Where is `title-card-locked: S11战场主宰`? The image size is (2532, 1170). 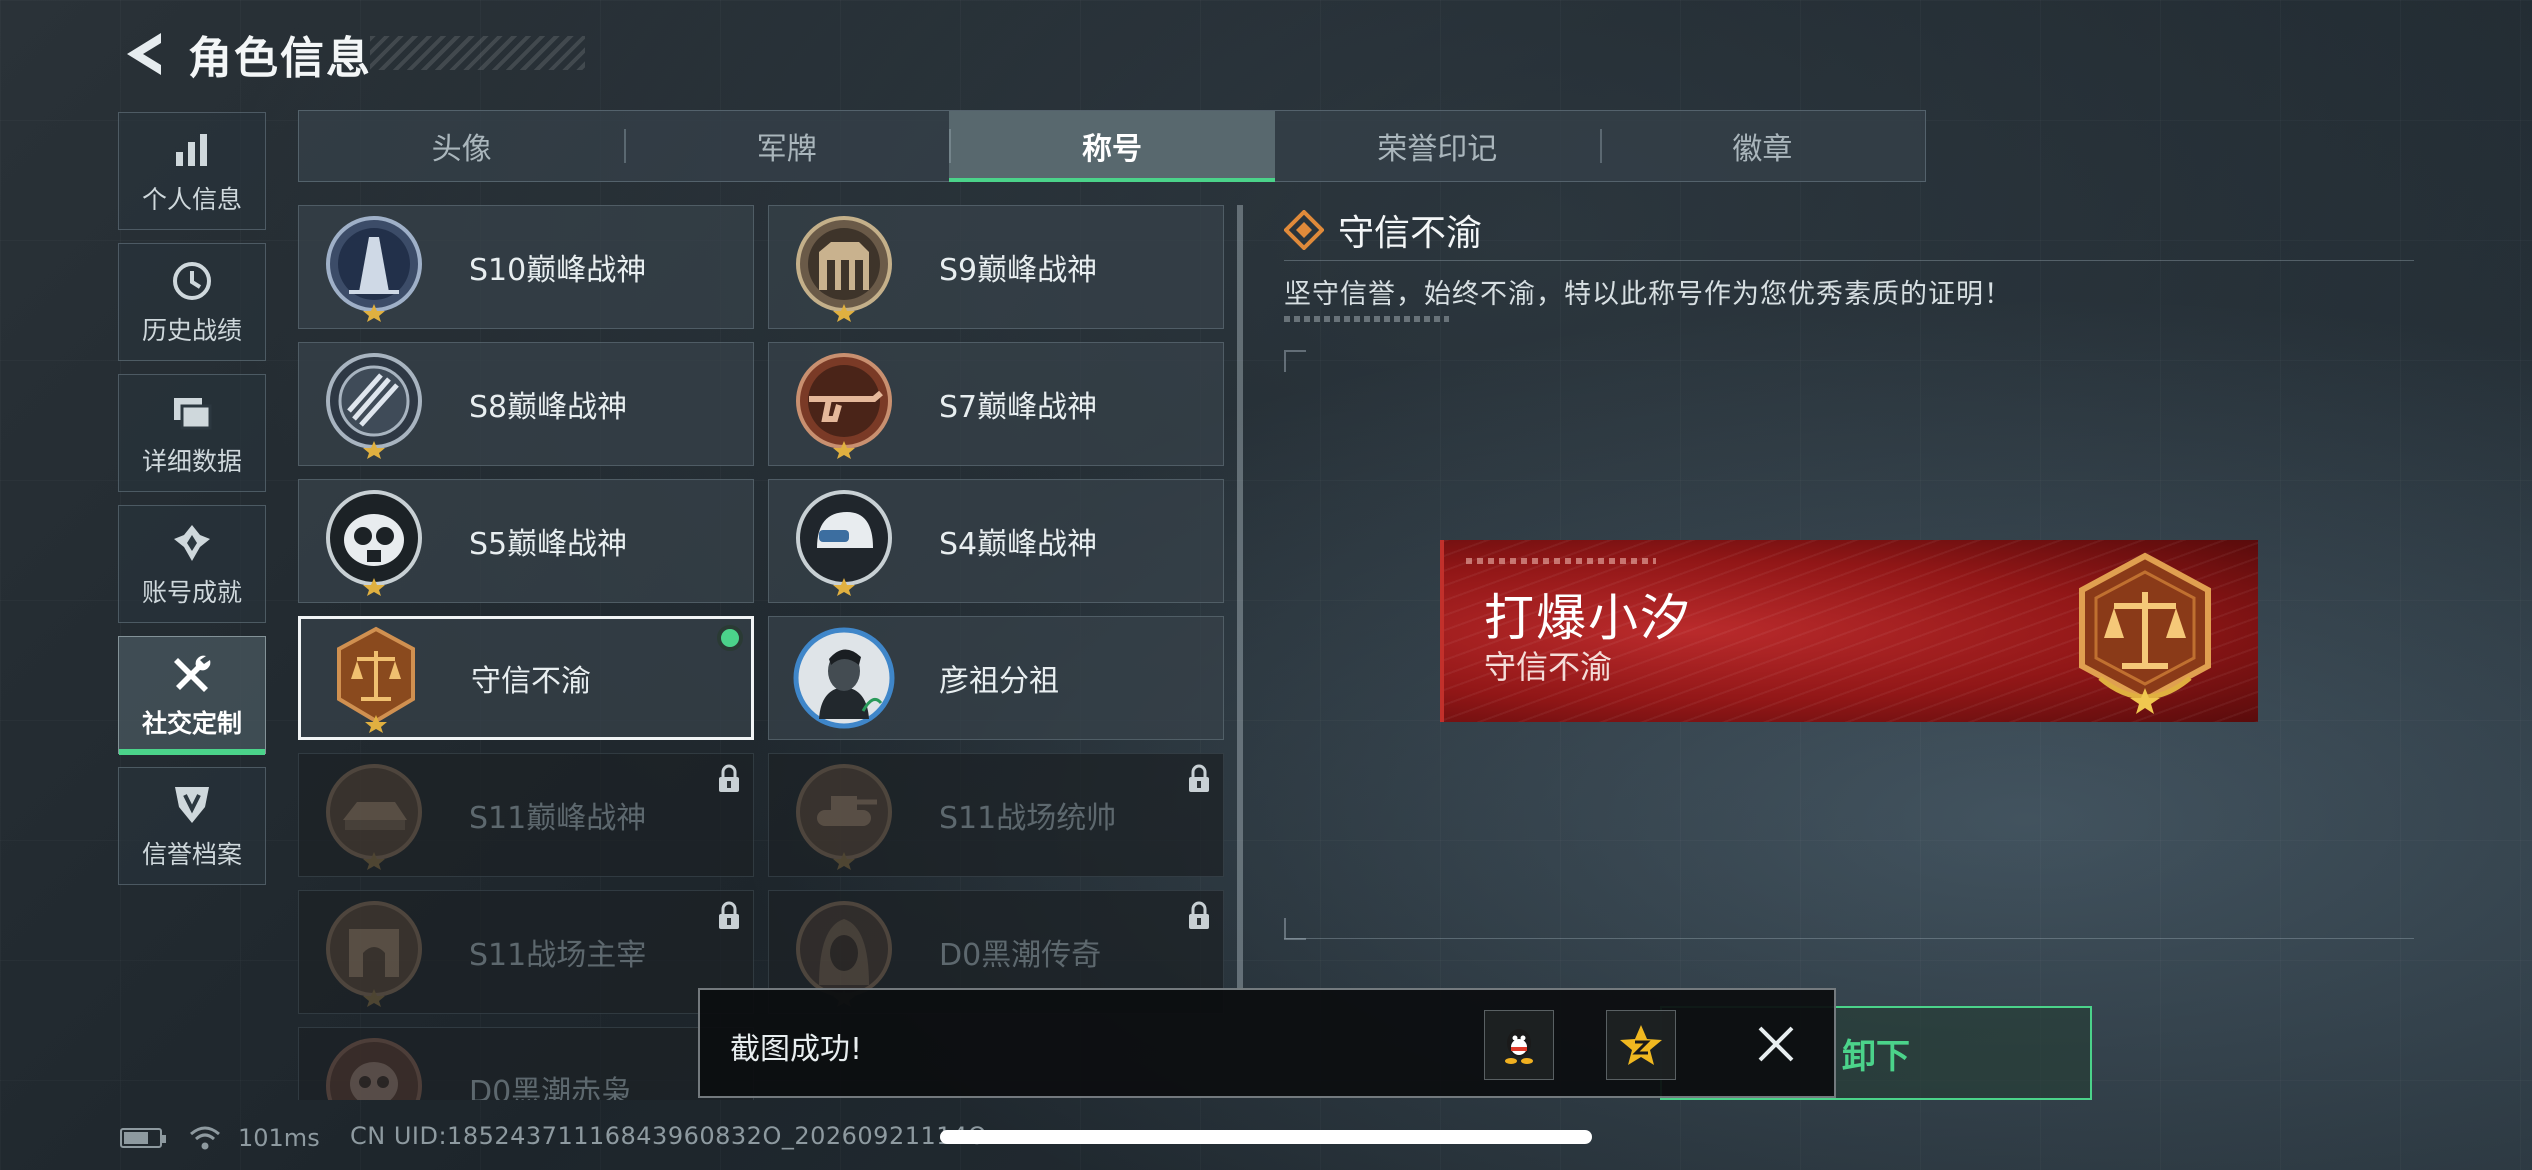 title-card-locked: S11战场主宰 is located at coordinates (526, 952).